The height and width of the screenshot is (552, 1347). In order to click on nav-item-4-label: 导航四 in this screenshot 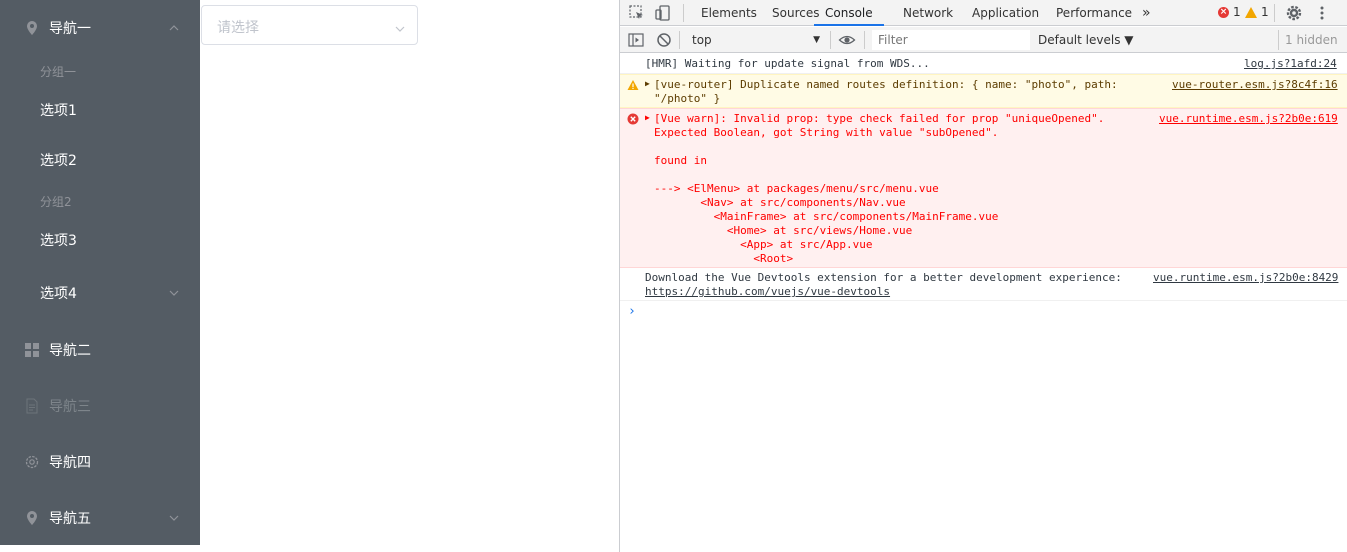, I will do `click(70, 463)`.